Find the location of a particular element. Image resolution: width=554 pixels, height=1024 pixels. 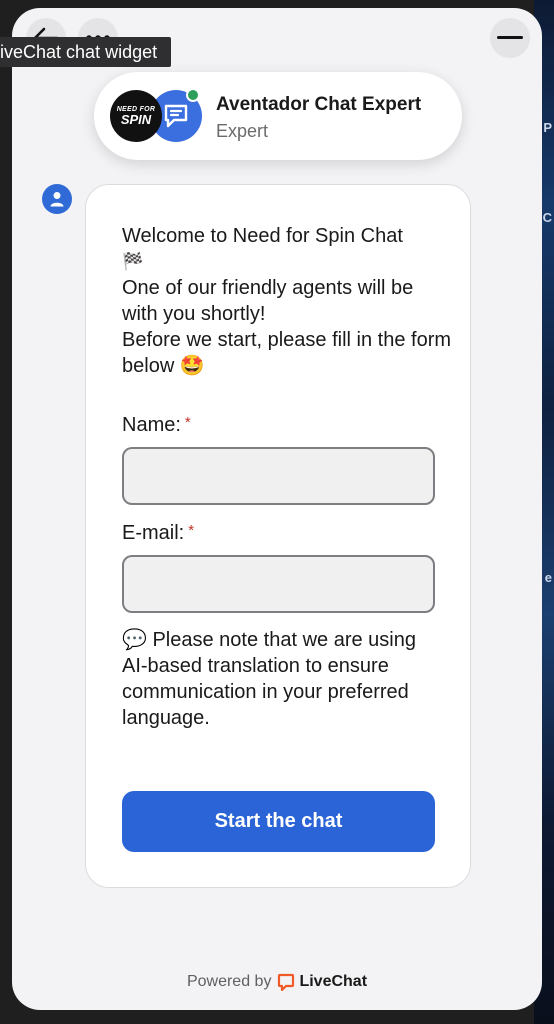

backdrop-fragment: P is located at coordinates (547, 127).